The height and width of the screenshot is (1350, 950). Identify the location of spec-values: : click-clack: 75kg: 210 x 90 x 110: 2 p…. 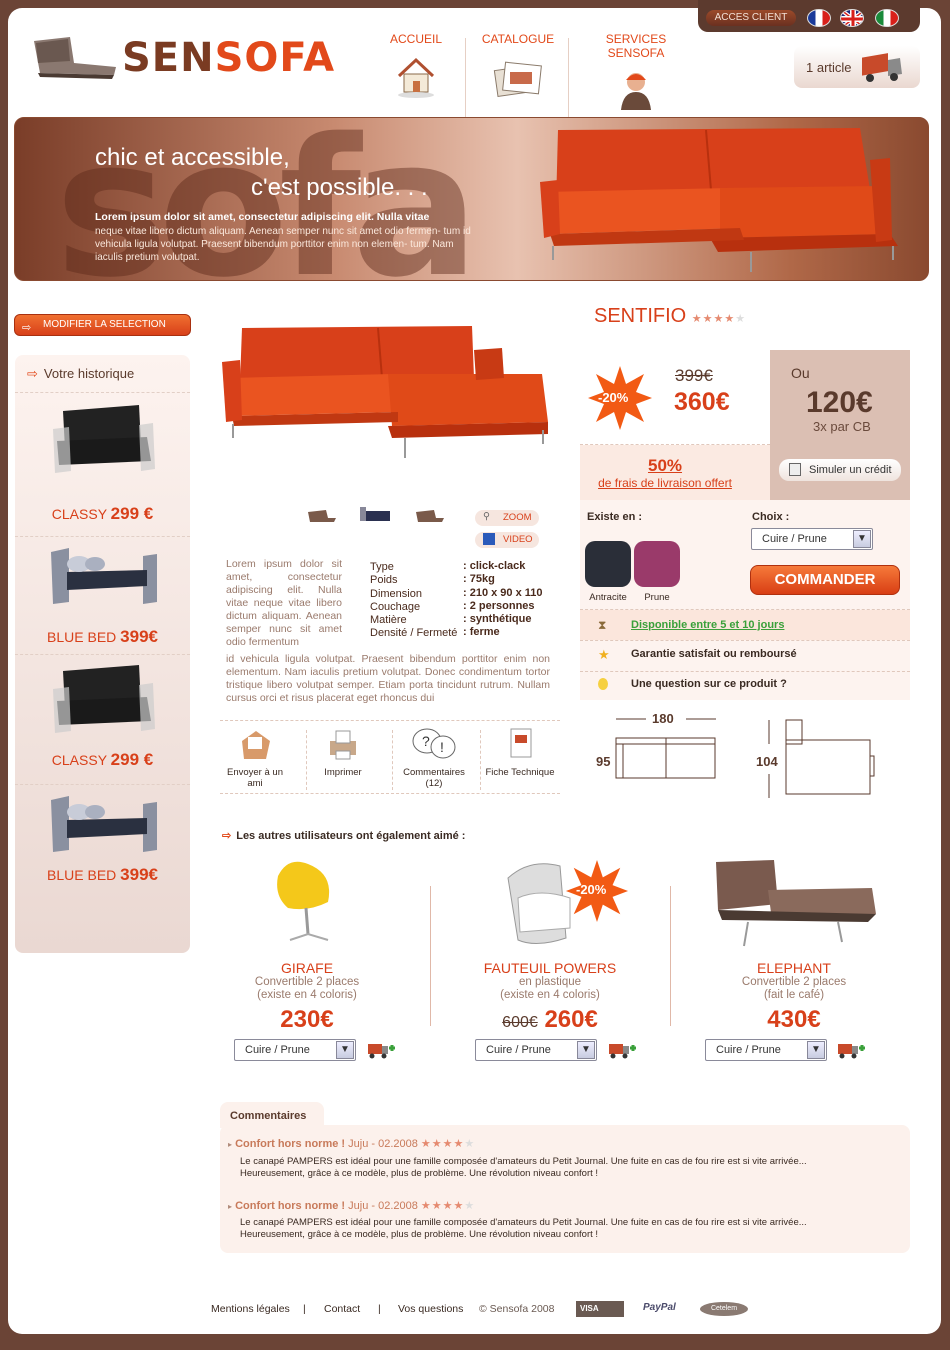
(503, 599).